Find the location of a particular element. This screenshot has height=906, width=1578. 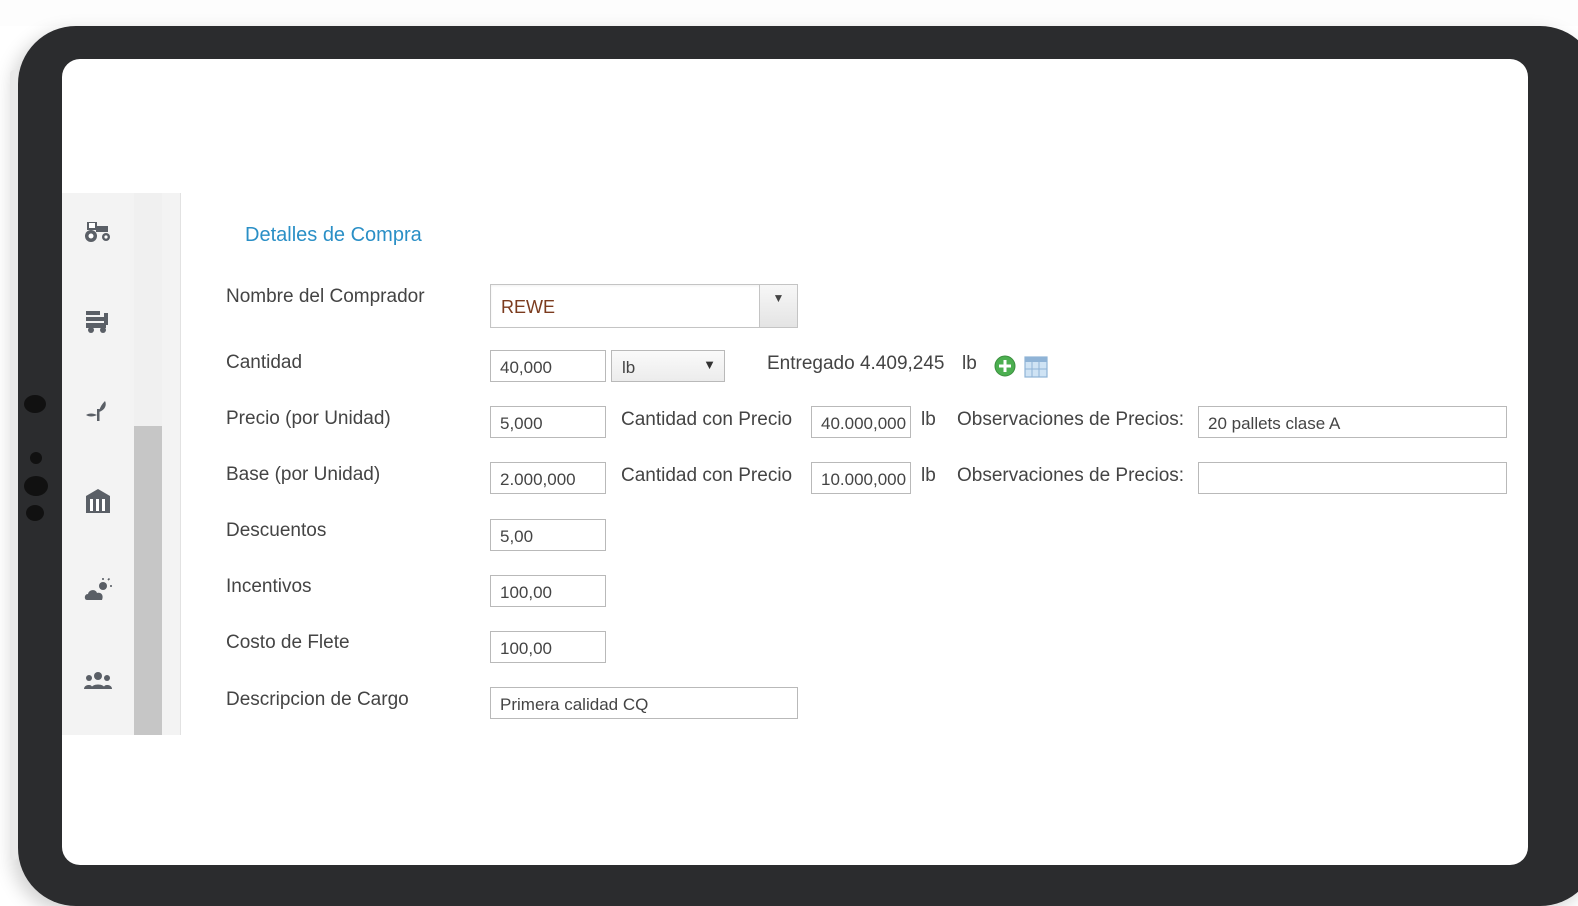

sidebar is located at coordinates (121, 464).